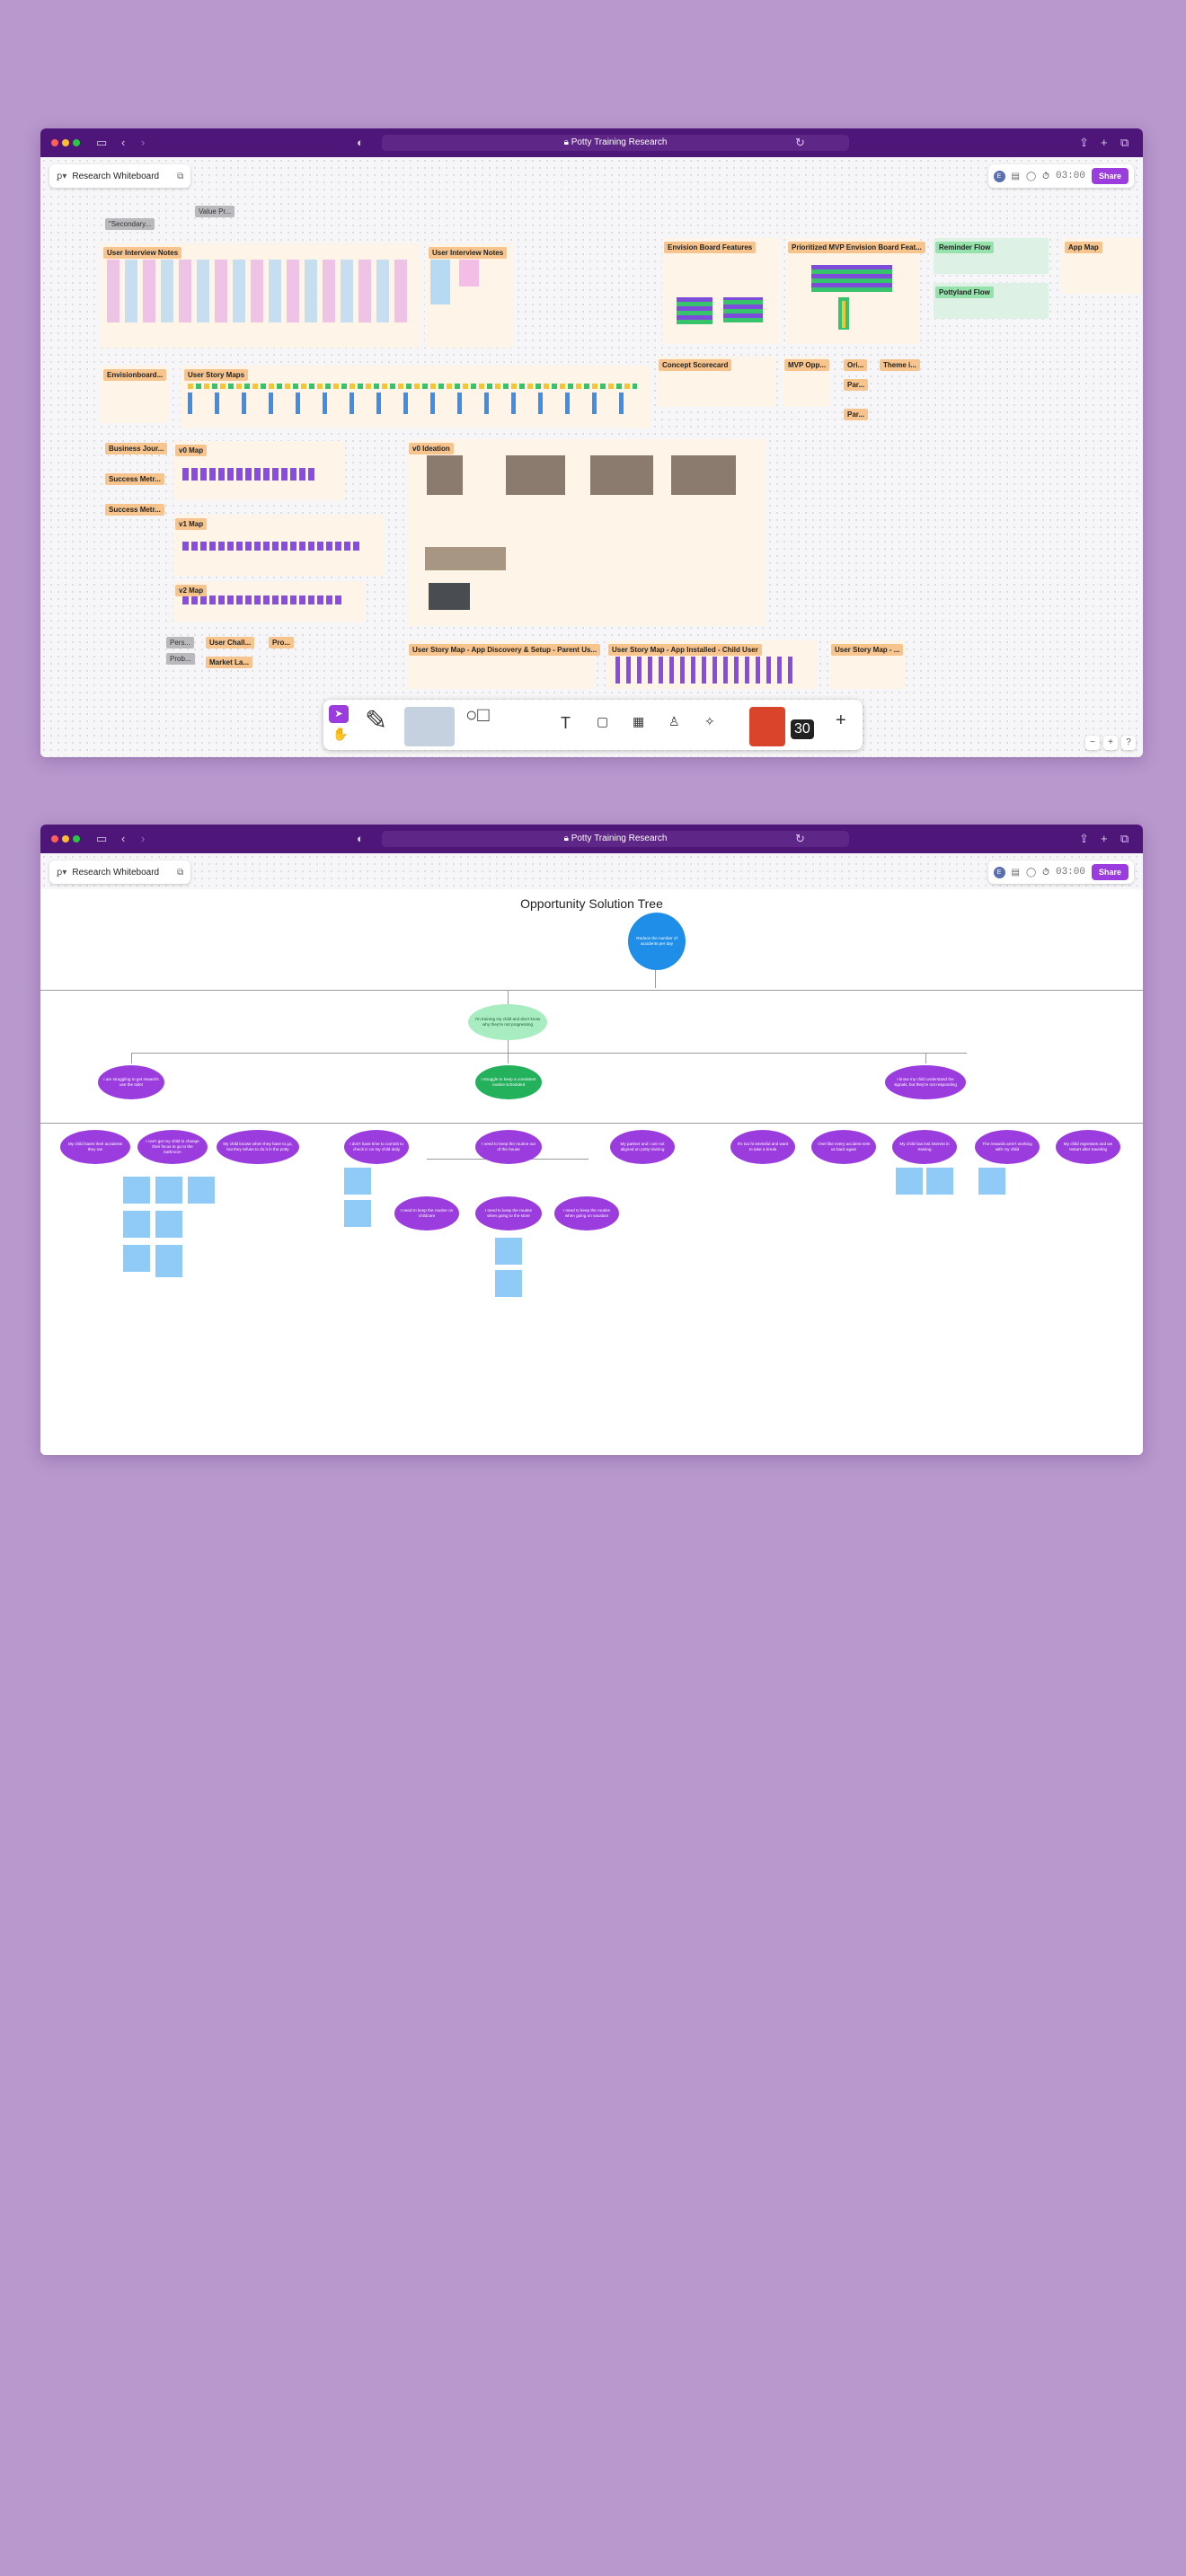 This screenshot has width=1186, height=2576. What do you see at coordinates (720, 291) in the screenshot?
I see `frame-envision-features` at bounding box center [720, 291].